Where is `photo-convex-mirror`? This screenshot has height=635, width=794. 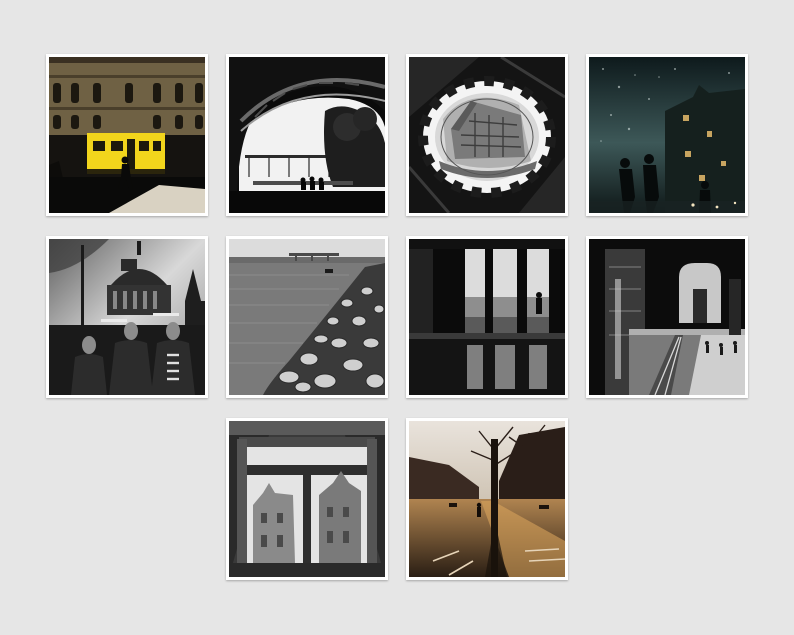
photo-convex-mirror is located at coordinates (487, 135).